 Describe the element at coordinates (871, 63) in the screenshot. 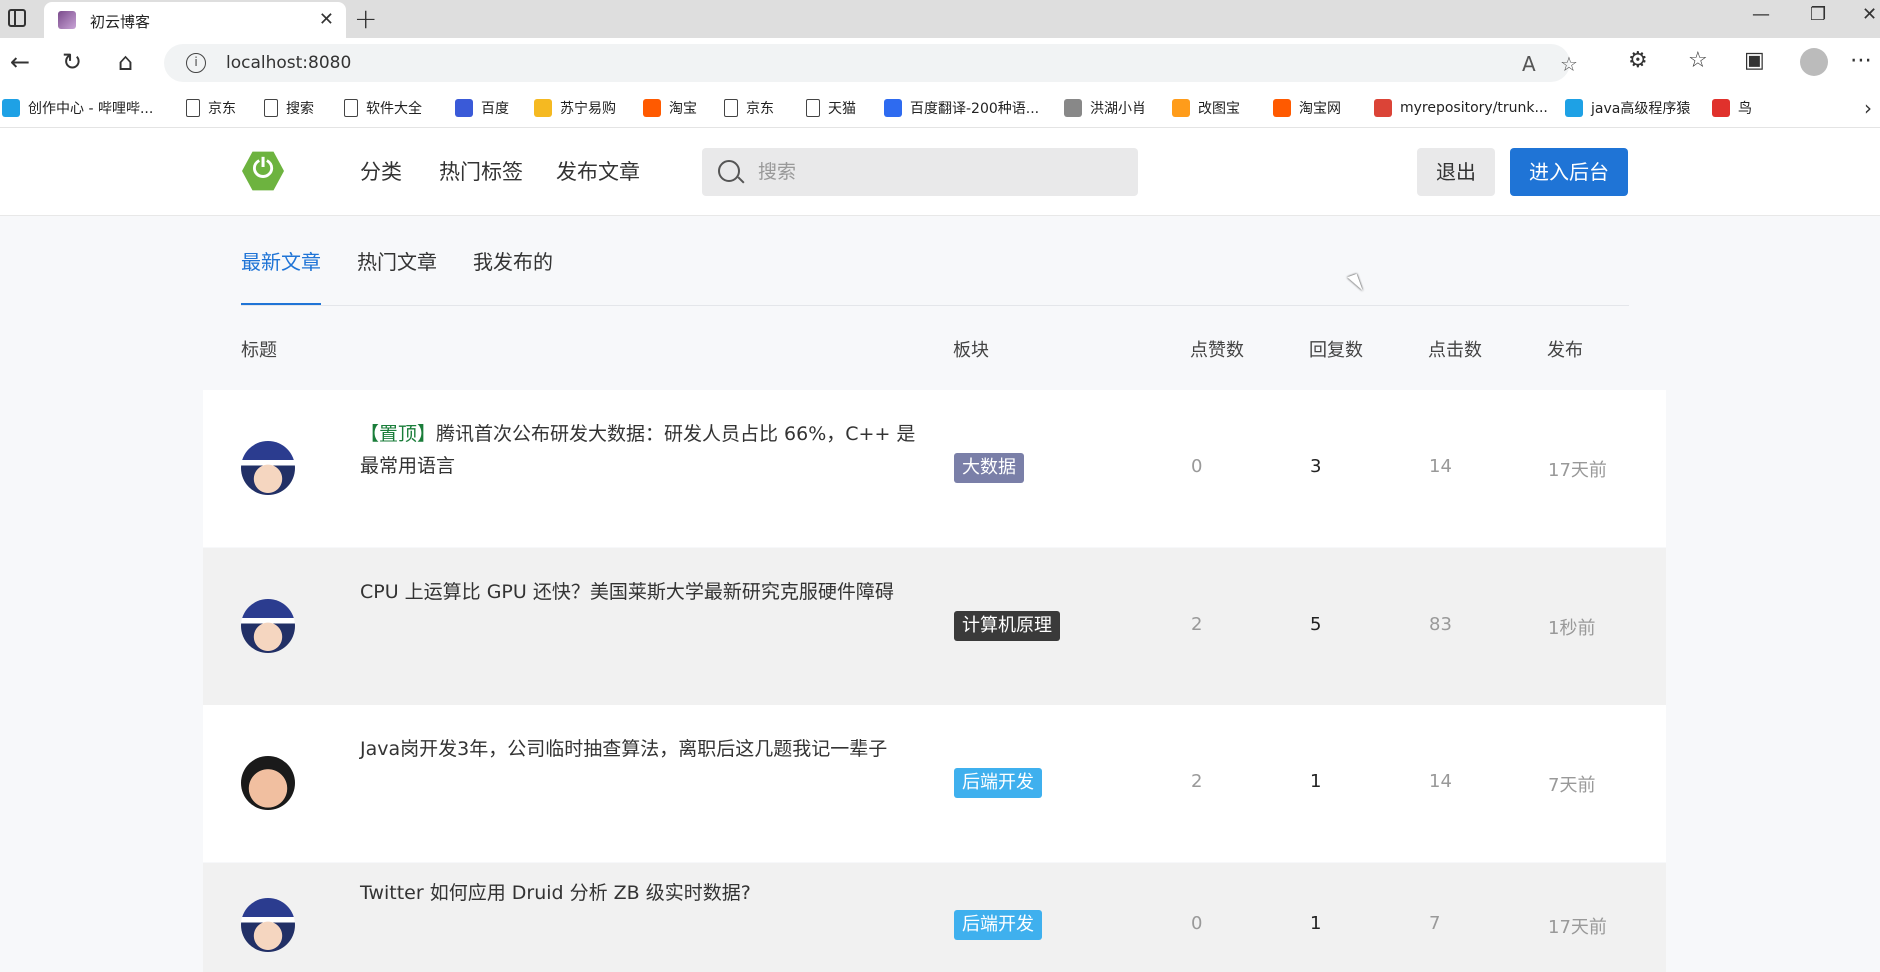

I see `url-field: i localhost:8080 A ☆` at that location.